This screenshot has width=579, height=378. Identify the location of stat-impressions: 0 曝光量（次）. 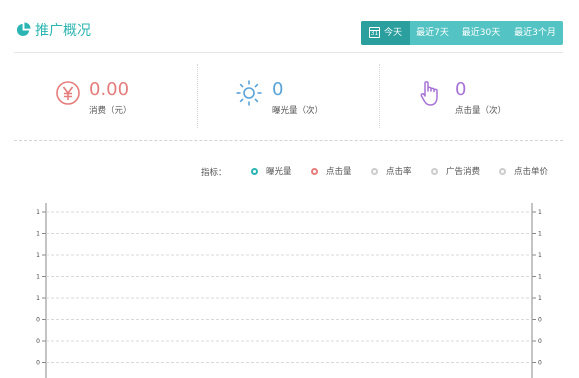
(304, 95).